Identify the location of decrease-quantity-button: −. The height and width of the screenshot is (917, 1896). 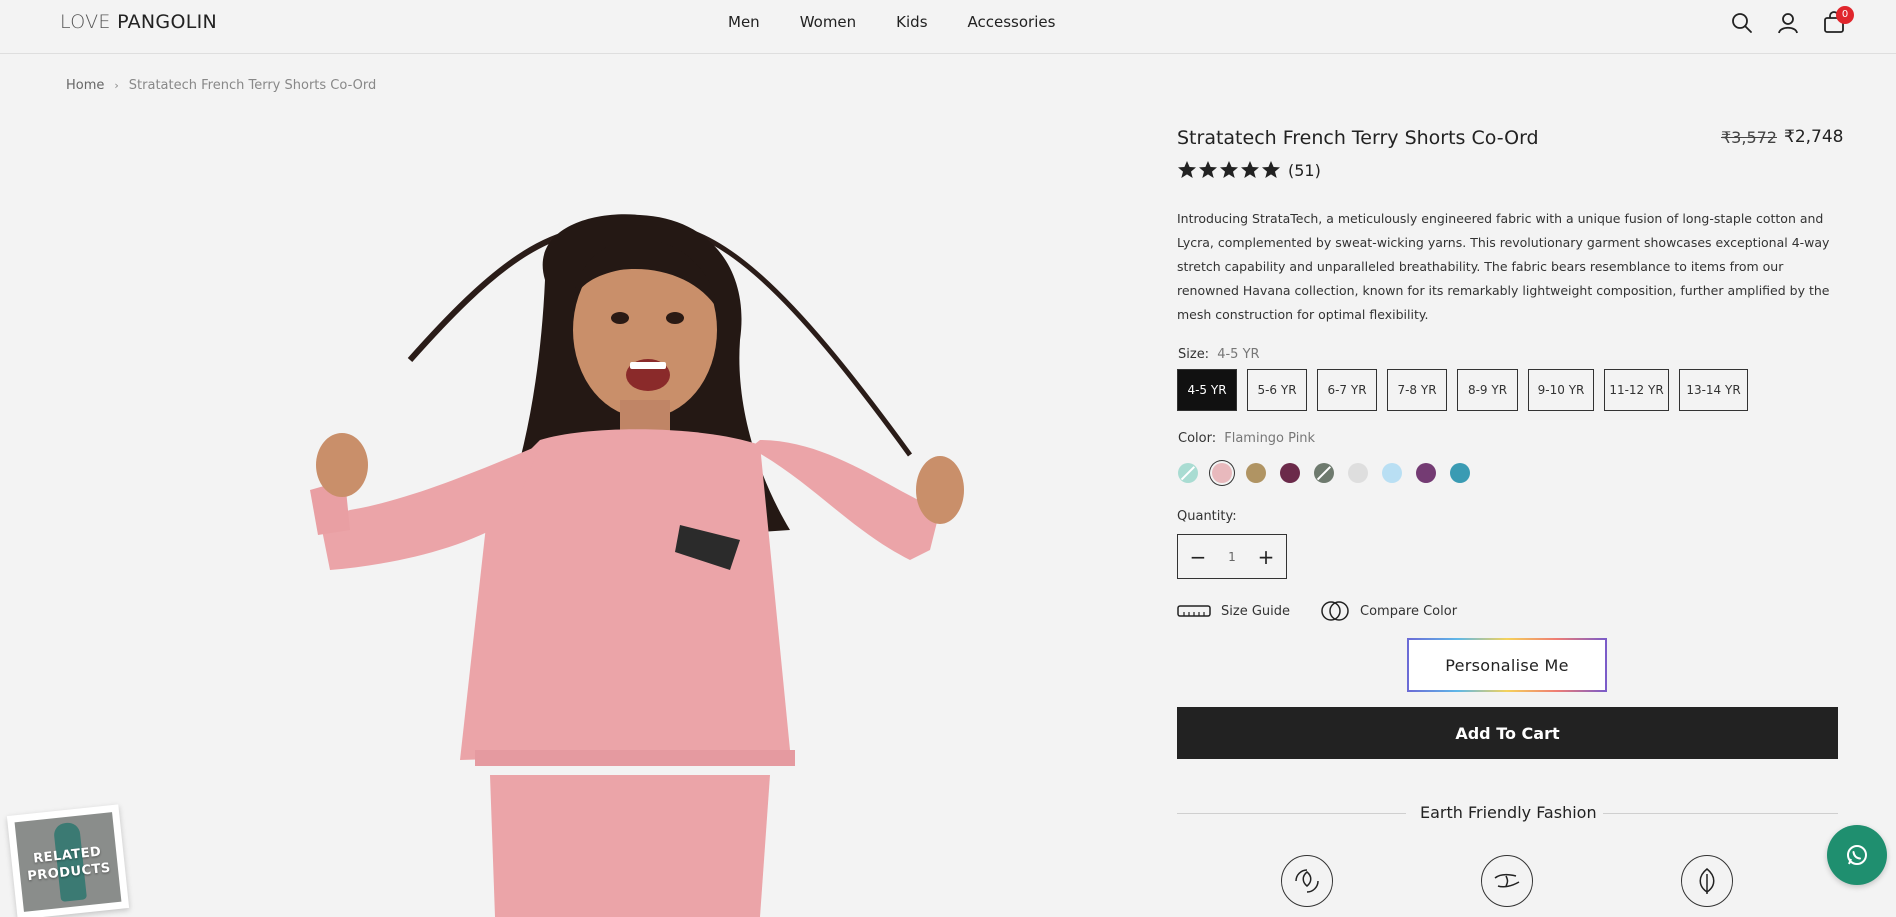
(1198, 557).